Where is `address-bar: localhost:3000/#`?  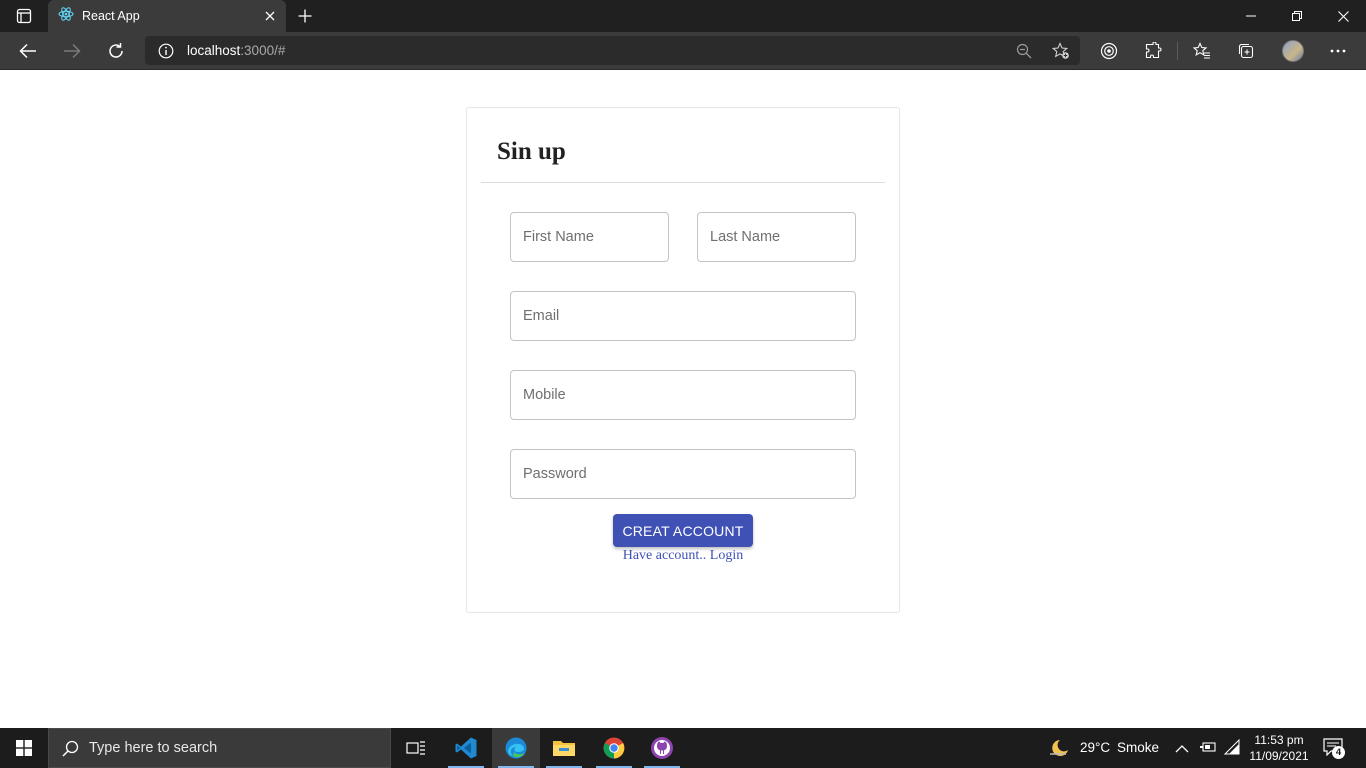
address-bar: localhost:3000/# is located at coordinates (612, 50).